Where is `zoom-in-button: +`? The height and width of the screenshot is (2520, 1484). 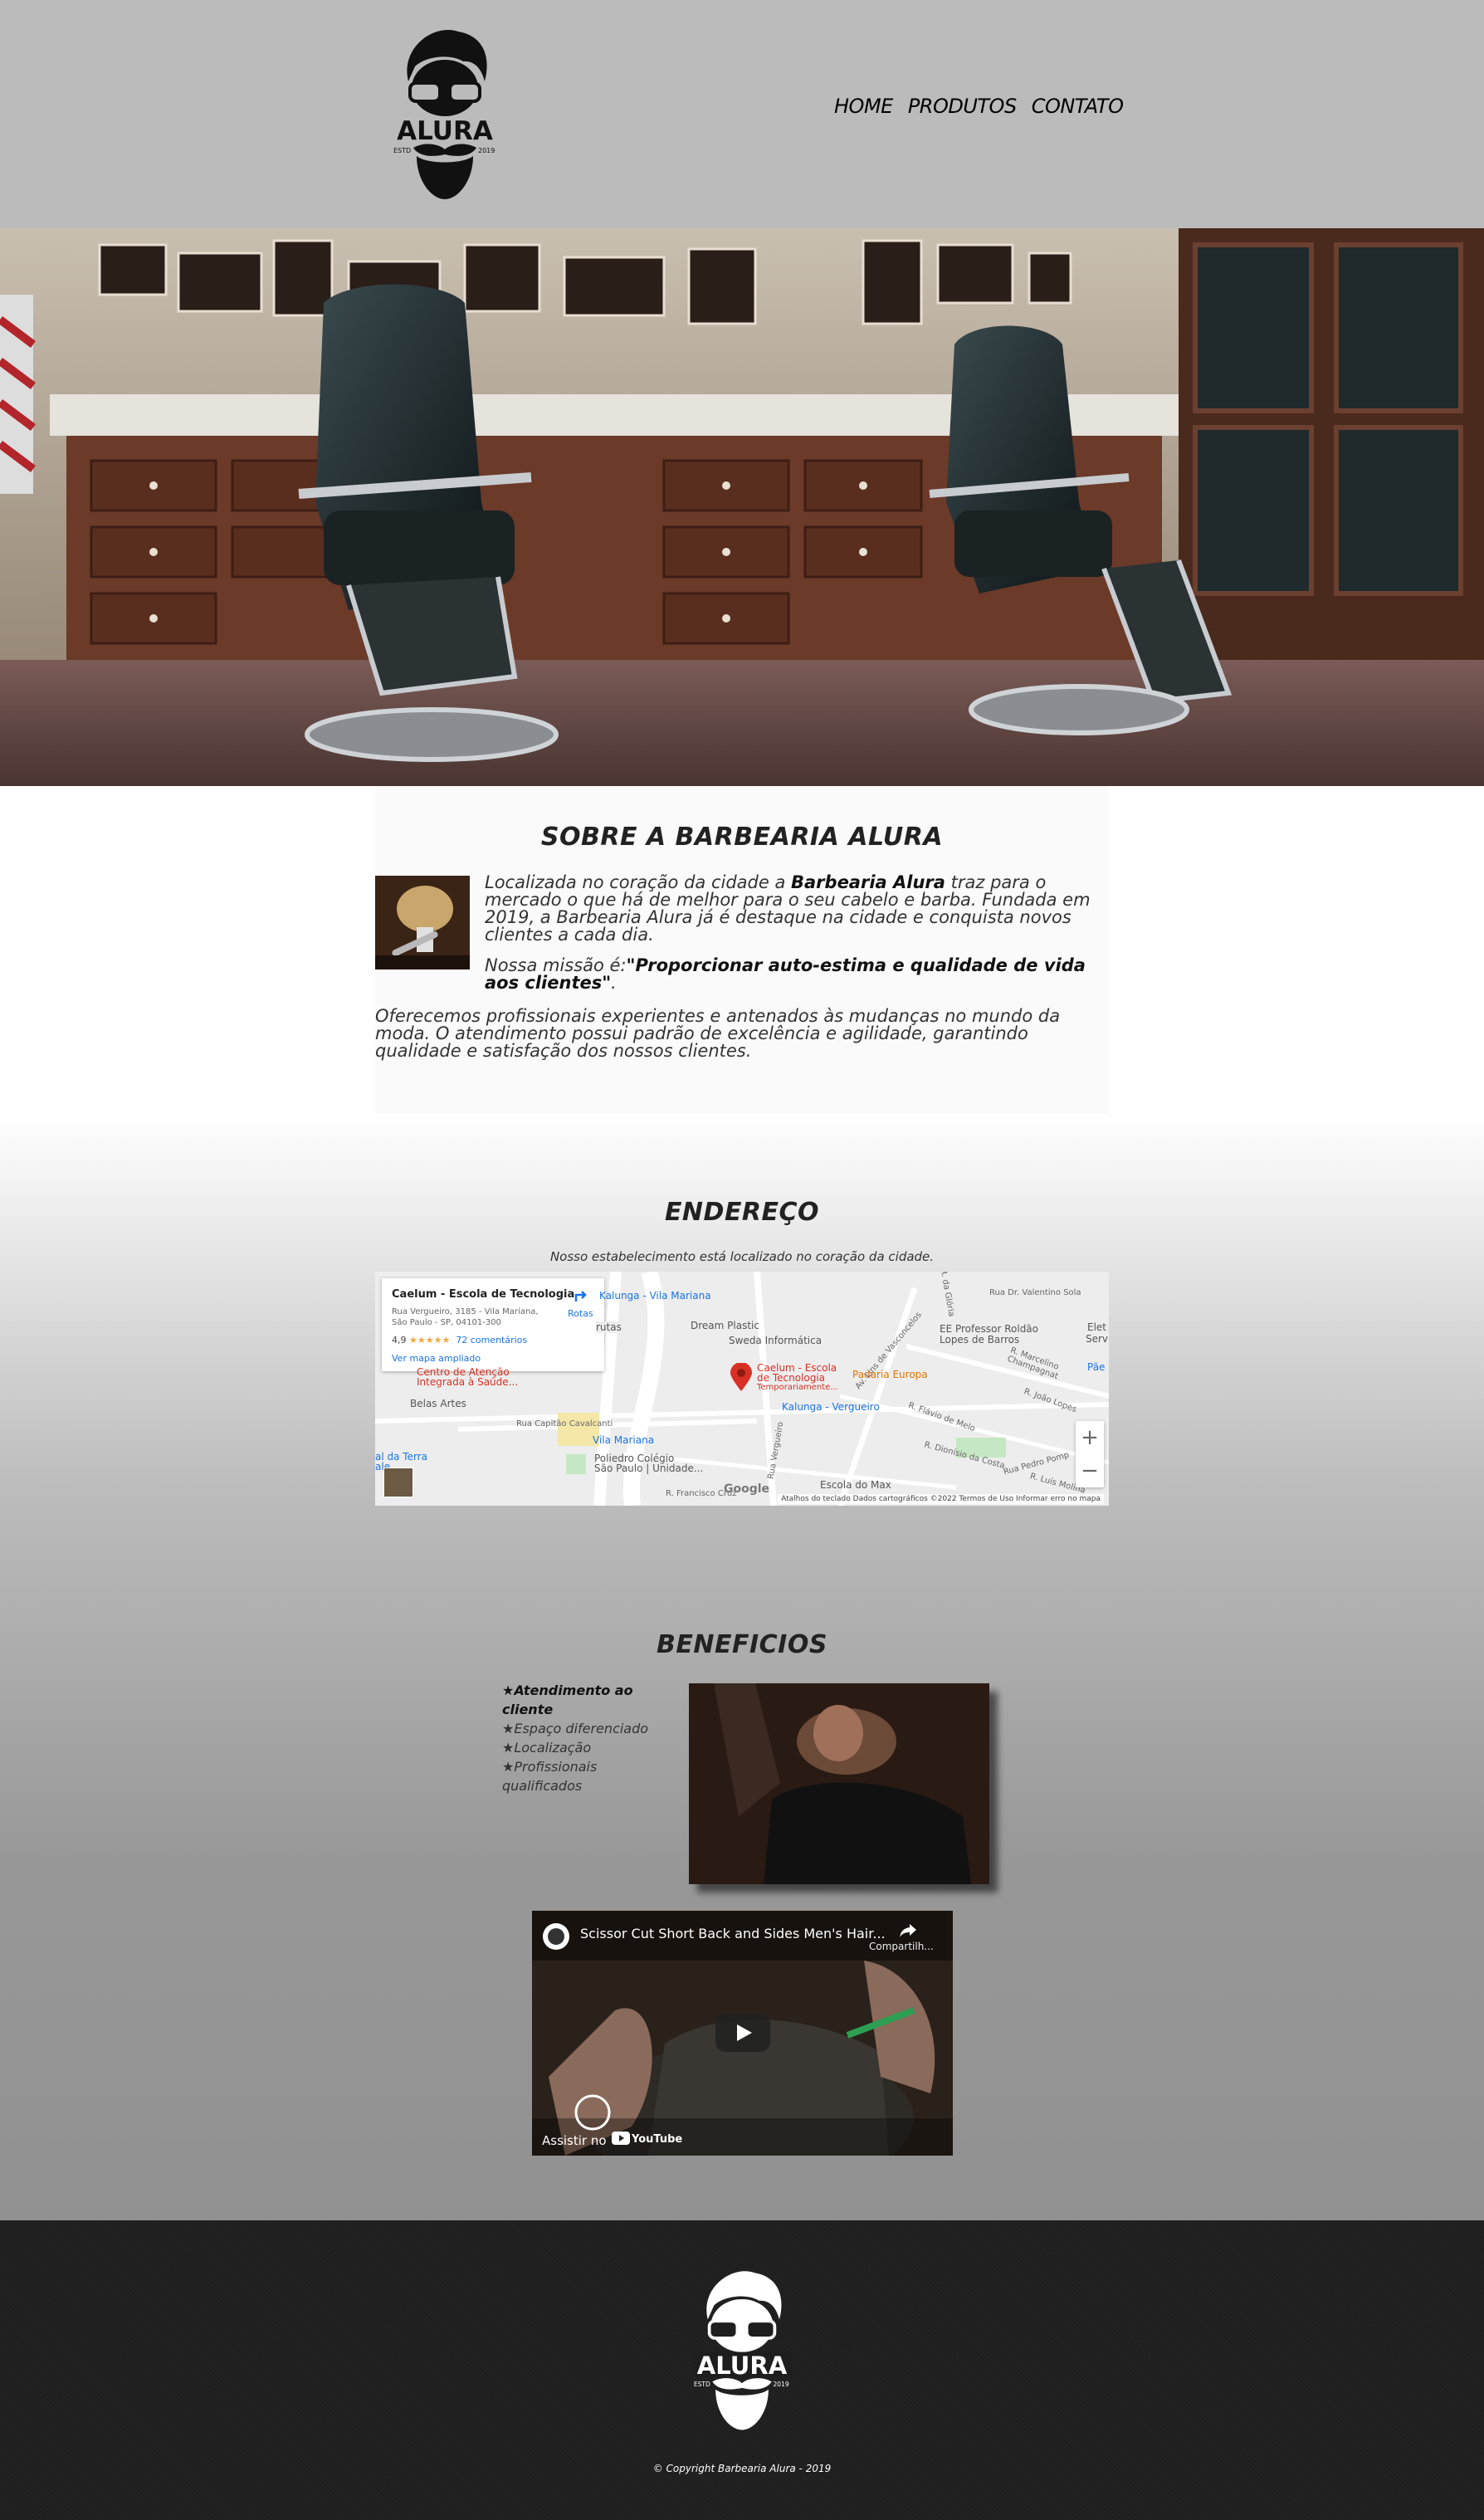 zoom-in-button: + is located at coordinates (1090, 1437).